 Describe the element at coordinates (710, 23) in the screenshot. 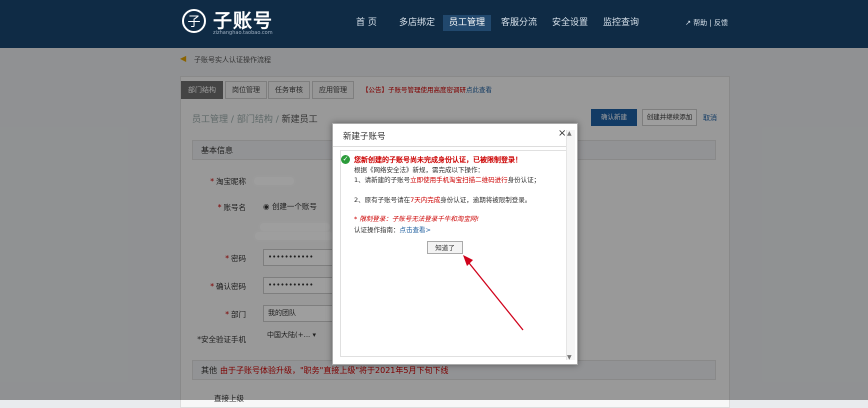

I see `help-feedback-text: 帮助 | 反馈` at that location.